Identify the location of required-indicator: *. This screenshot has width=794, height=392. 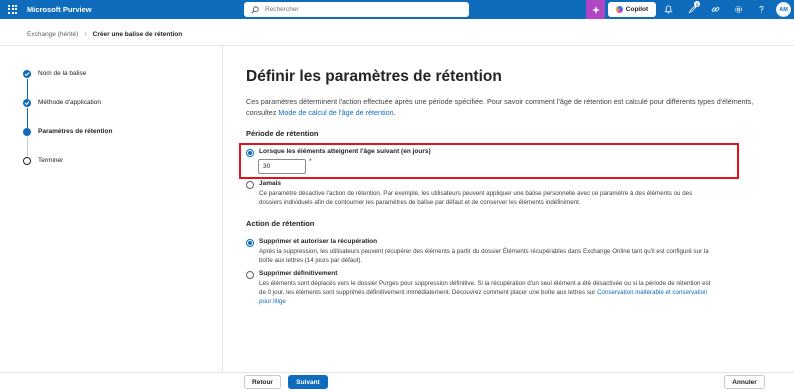
(310, 161).